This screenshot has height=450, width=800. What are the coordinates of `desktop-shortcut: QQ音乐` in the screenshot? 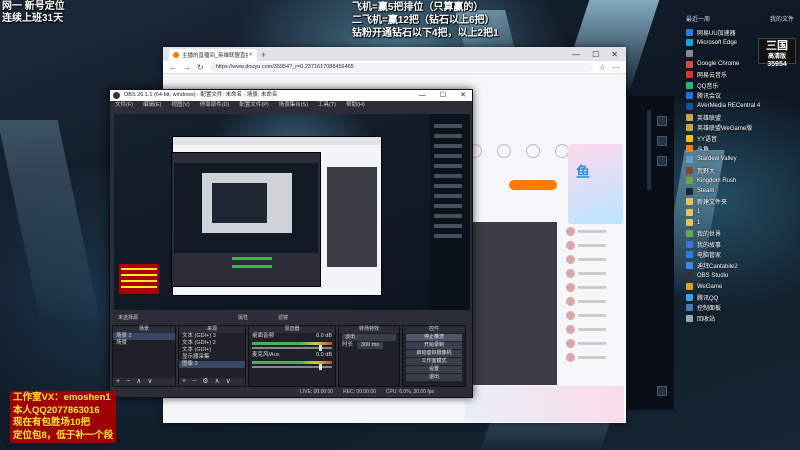 It's located at (743, 85).